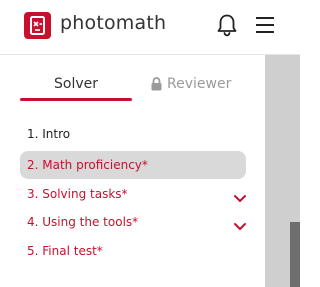 Image resolution: width=320 pixels, height=287 pixels. Describe the element at coordinates (133, 222) in the screenshot. I see `outline-item-using-the-tools: 4. Using the tools*` at that location.